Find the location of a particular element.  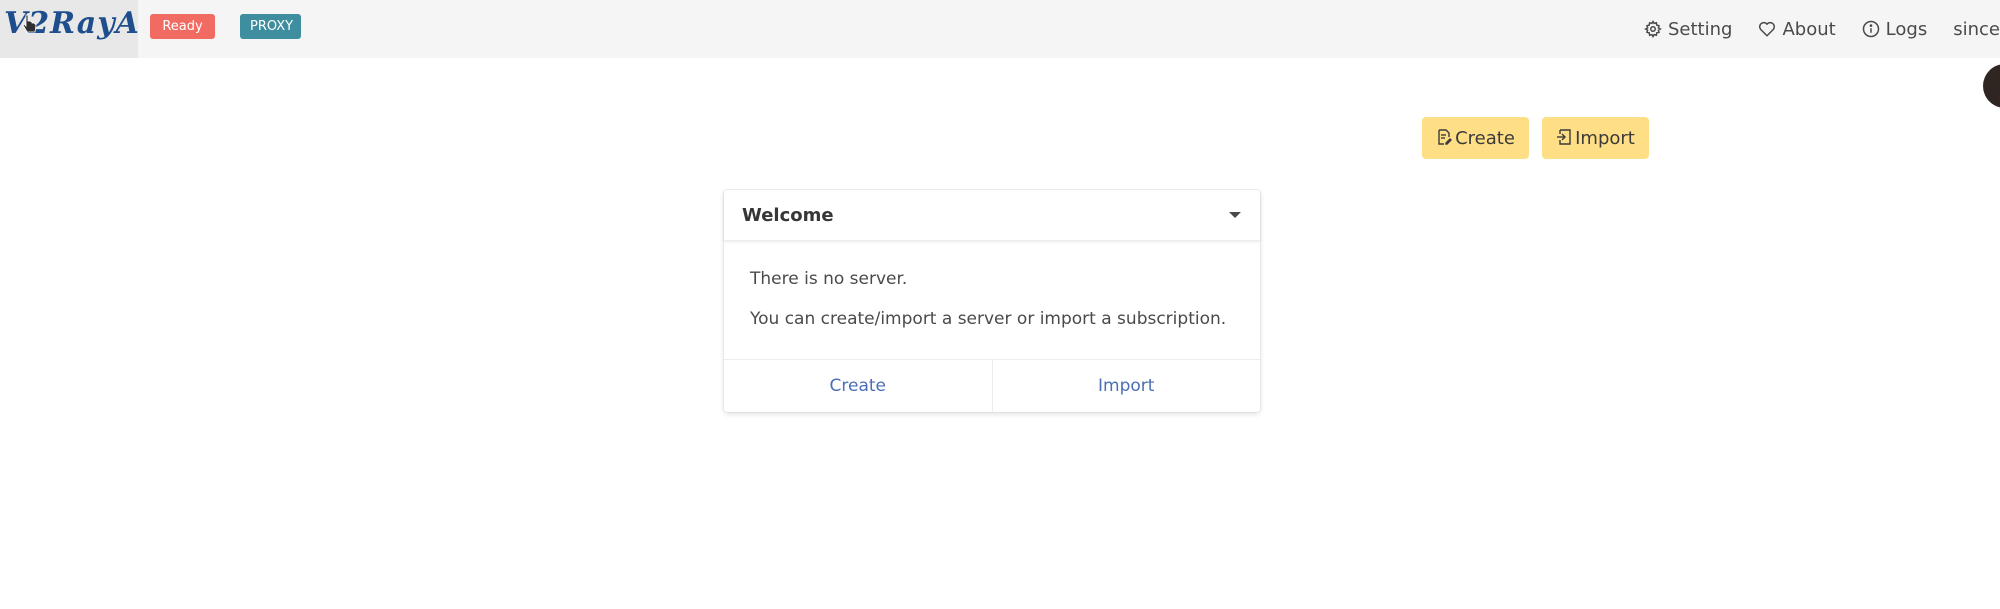

nav-user-label: since is located at coordinates (1976, 29).